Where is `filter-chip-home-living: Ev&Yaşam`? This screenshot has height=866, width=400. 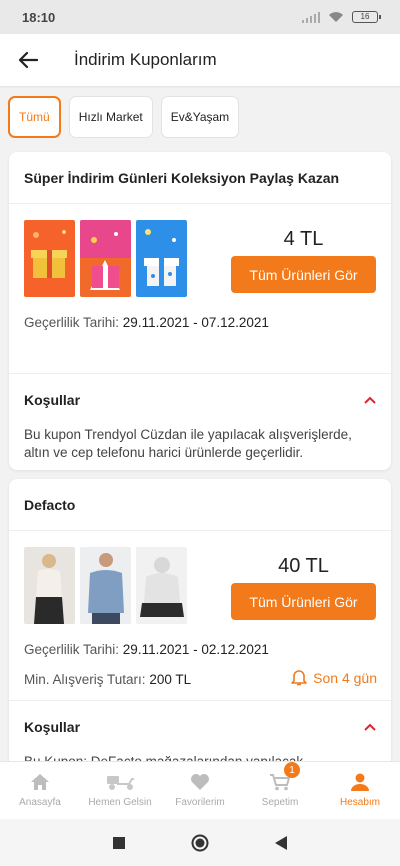 filter-chip-home-living: Ev&Yaşam is located at coordinates (200, 117).